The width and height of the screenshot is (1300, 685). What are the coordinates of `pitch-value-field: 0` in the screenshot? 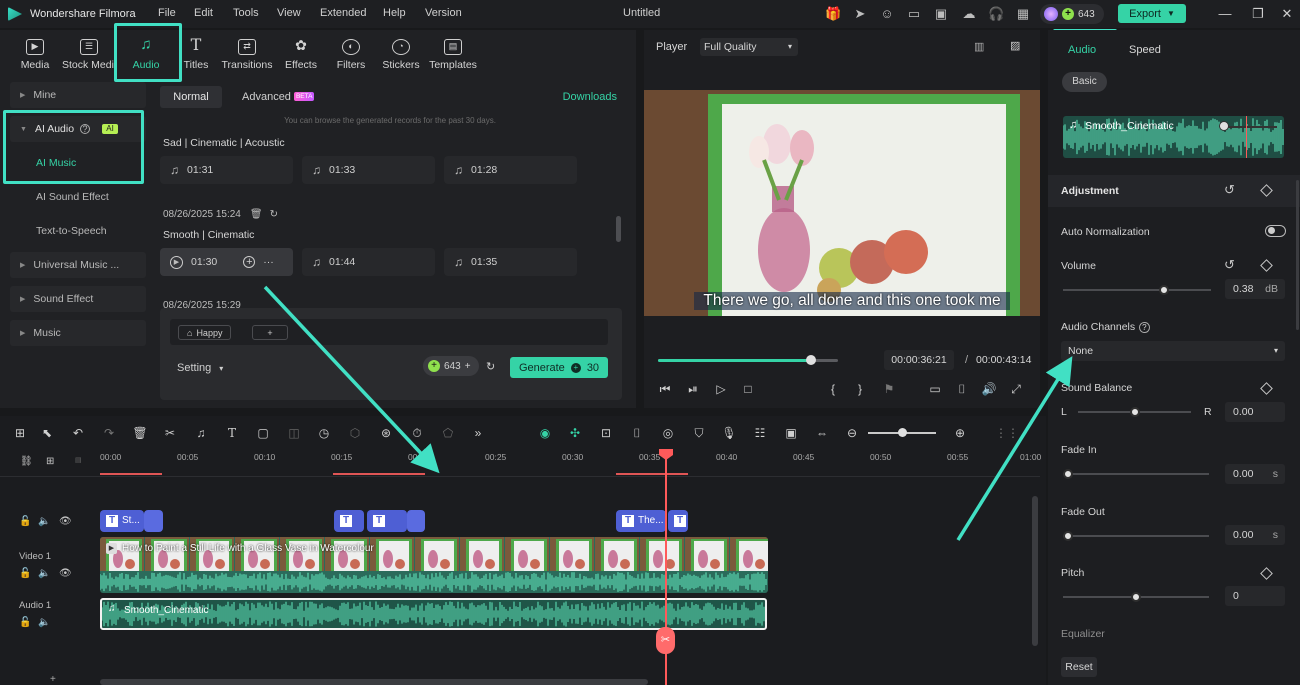 It's located at (1255, 596).